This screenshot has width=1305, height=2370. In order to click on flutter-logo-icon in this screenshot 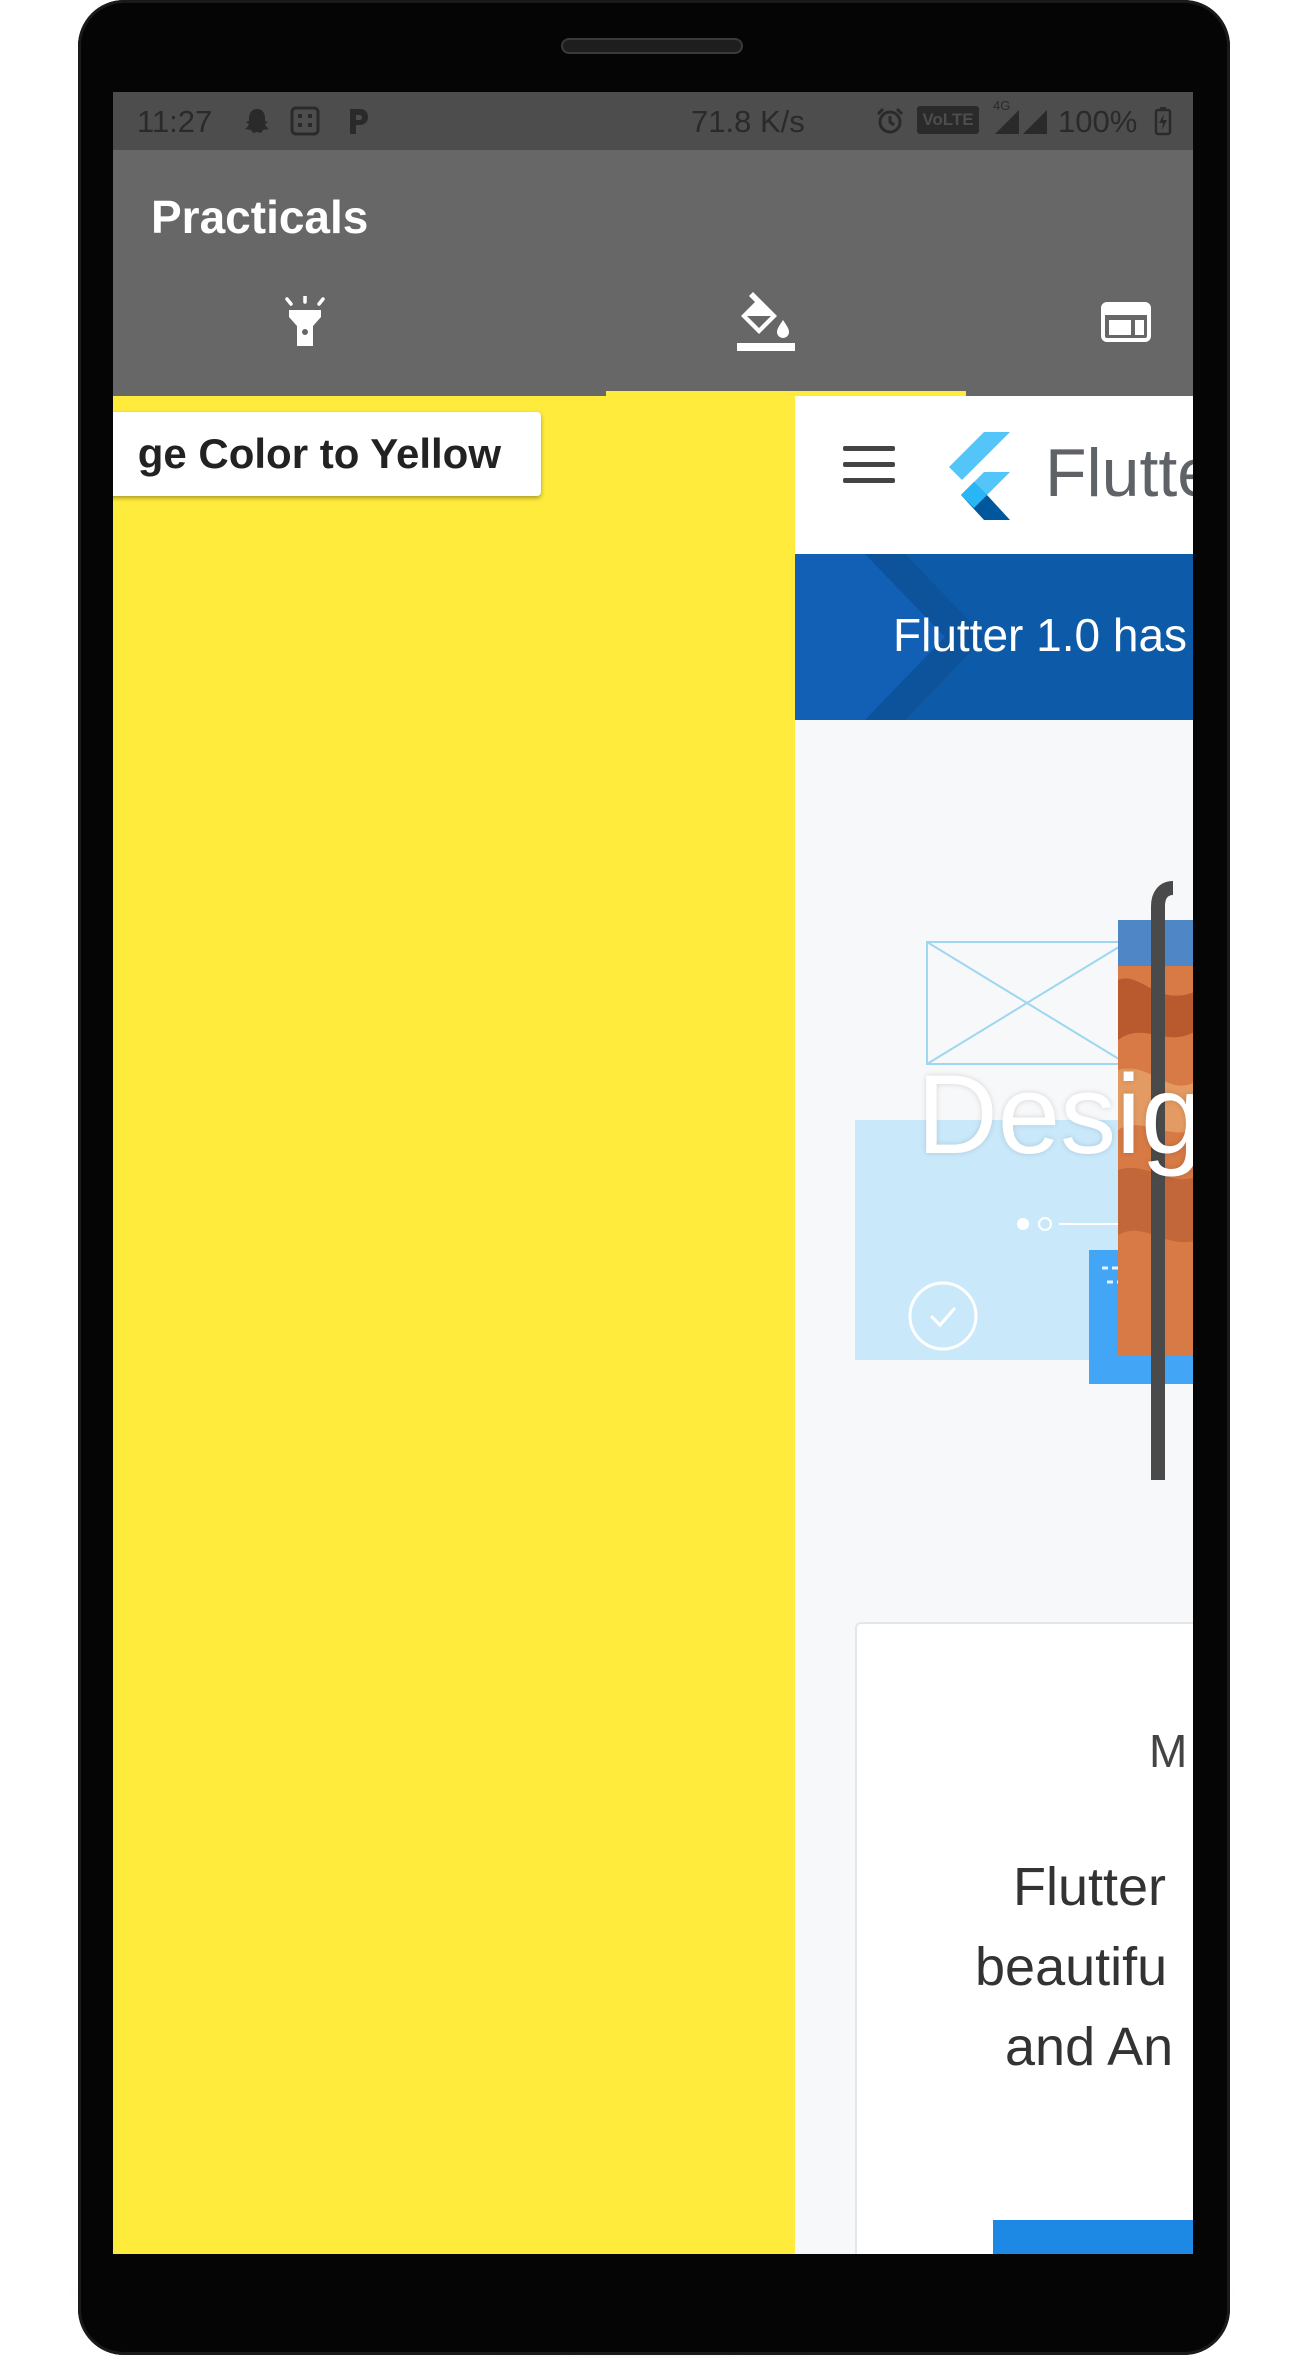, I will do `click(979, 476)`.